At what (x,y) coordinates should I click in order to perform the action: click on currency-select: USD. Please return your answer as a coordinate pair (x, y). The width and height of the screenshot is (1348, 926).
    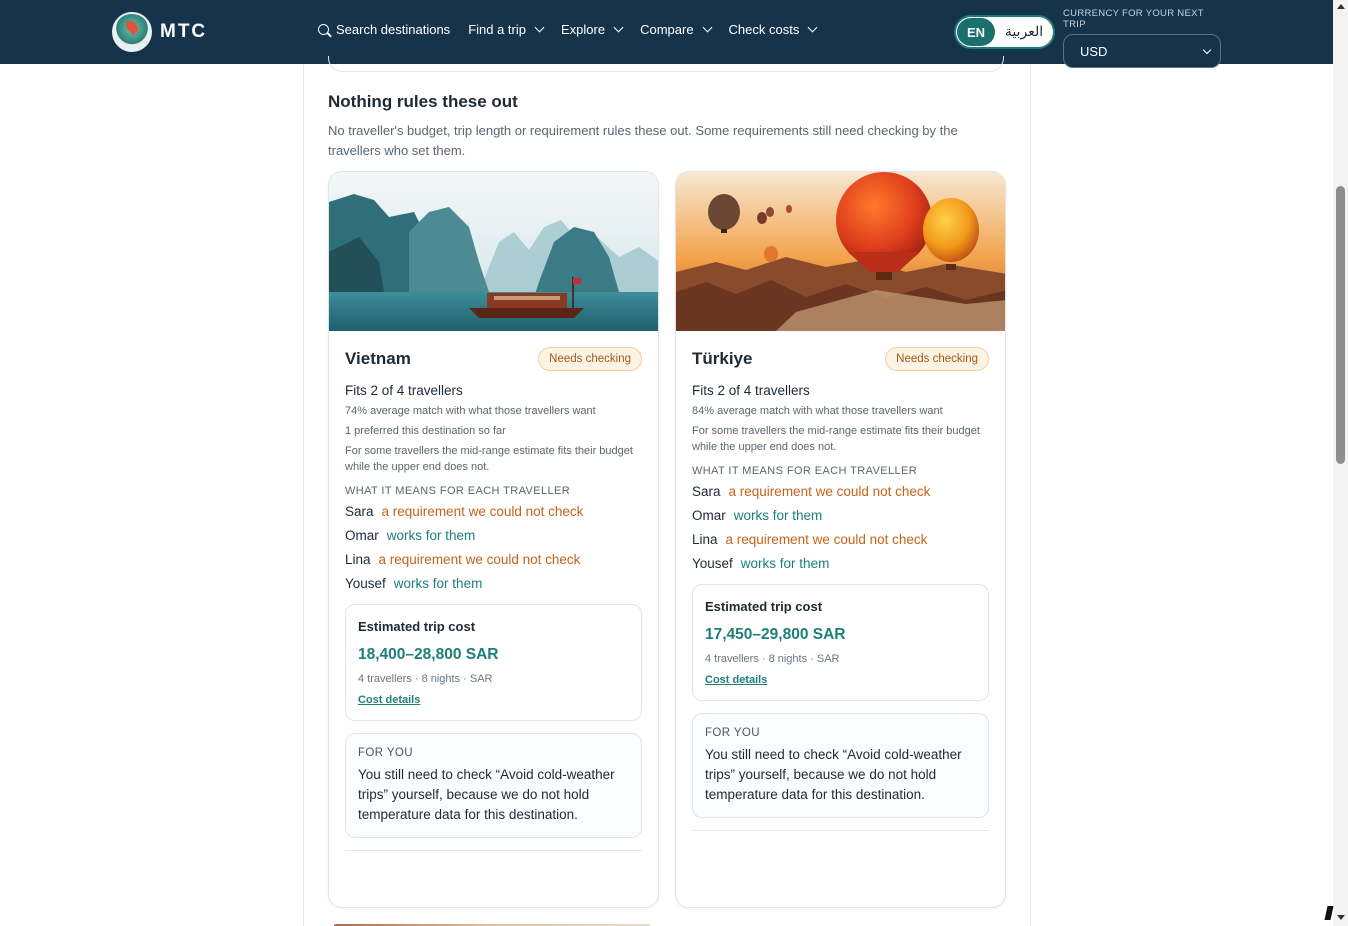
    Looking at the image, I should click on (1142, 51).